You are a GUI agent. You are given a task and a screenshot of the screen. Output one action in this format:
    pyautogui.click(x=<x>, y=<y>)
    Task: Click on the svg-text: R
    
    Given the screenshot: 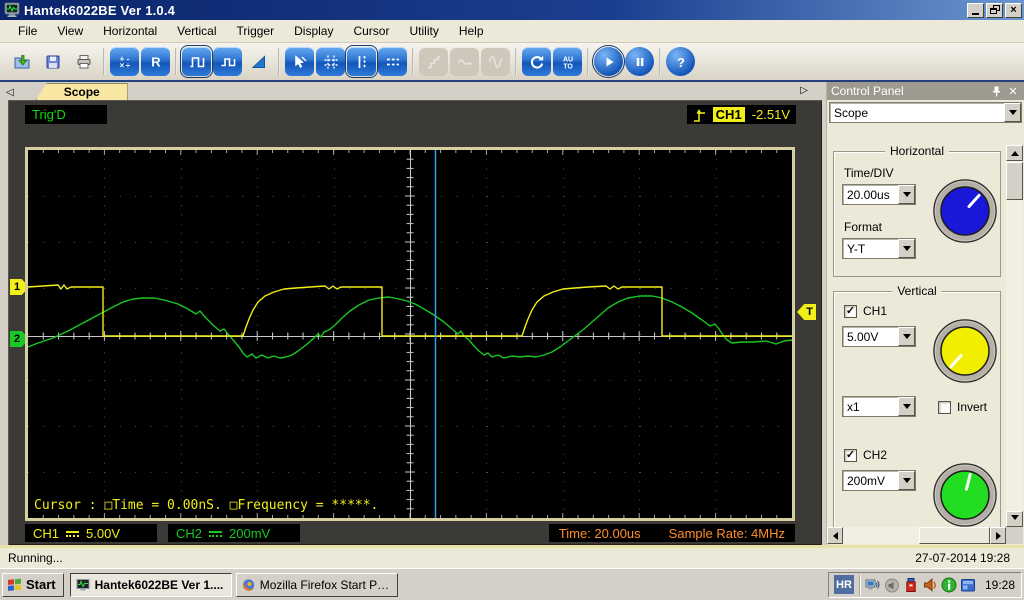 What is the action you would take?
    pyautogui.click(x=156, y=61)
    